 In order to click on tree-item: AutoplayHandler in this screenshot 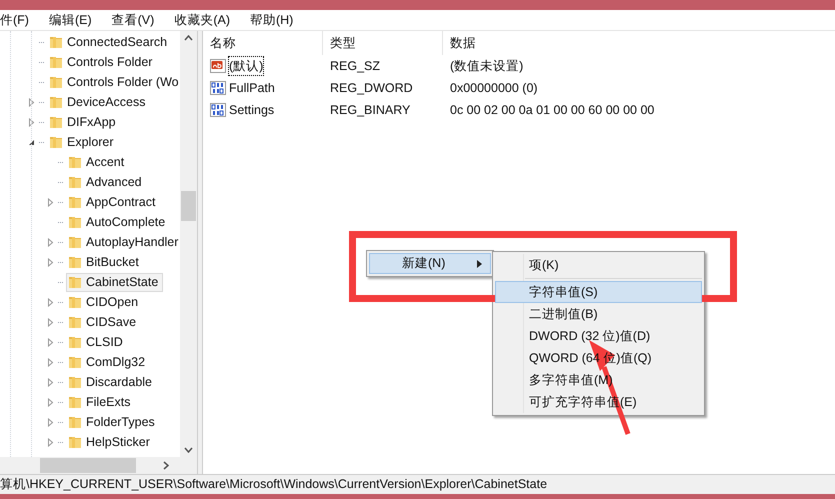, I will do `click(123, 242)`.